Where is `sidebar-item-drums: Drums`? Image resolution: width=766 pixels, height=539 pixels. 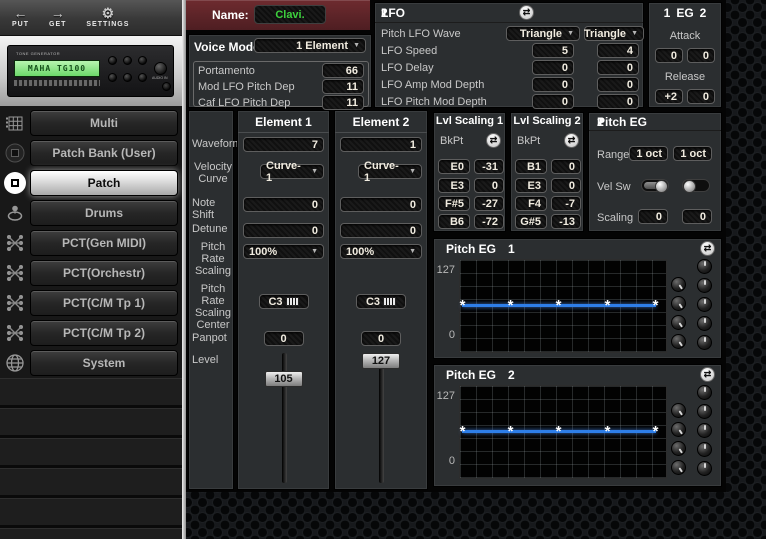
sidebar-item-drums: Drums is located at coordinates (91, 213).